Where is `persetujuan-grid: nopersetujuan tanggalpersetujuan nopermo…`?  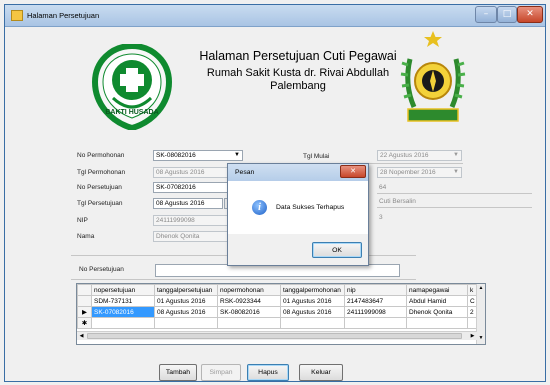 persetujuan-grid: nopersetujuan tanggalpersetujuan nopermo… is located at coordinates (281, 314).